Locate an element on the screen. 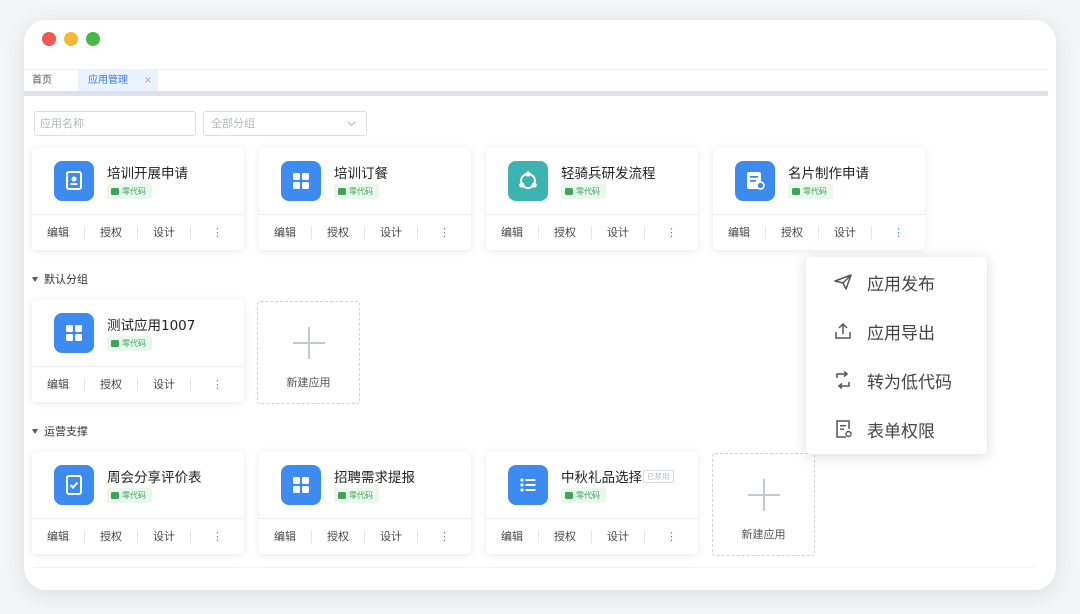 The height and width of the screenshot is (614, 1080). app-title: 培训订餐 is located at coordinates (361, 174).